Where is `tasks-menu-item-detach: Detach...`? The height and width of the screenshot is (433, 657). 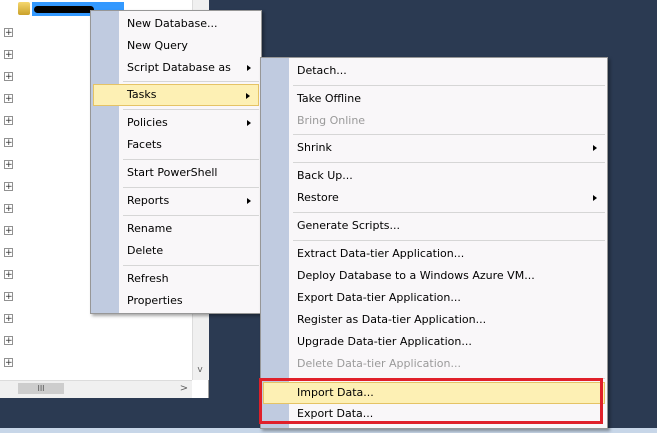
tasks-menu-item-detach: Detach... is located at coordinates (434, 71).